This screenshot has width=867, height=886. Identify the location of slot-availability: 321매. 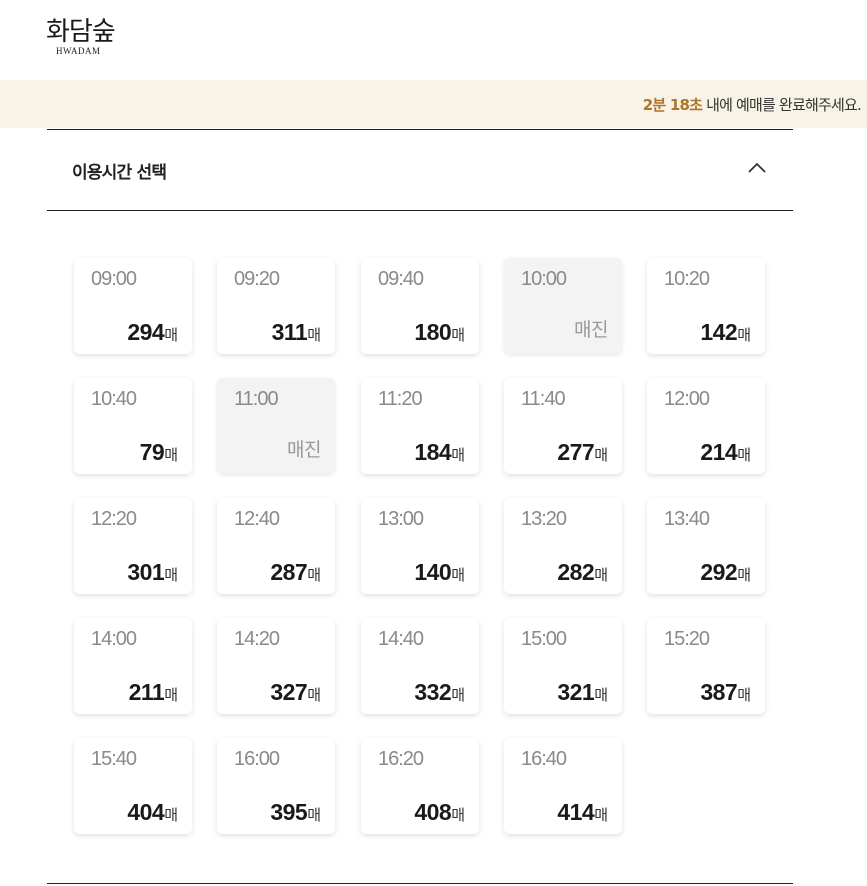
(582, 692).